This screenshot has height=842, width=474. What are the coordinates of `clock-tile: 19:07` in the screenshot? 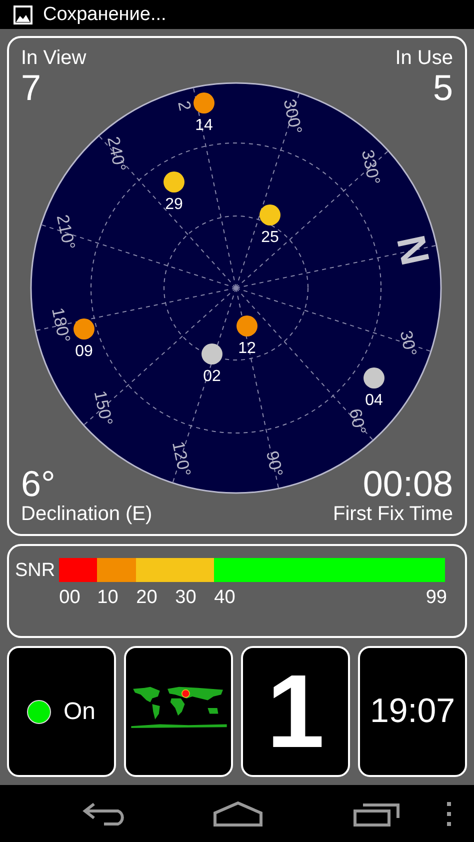 It's located at (412, 712).